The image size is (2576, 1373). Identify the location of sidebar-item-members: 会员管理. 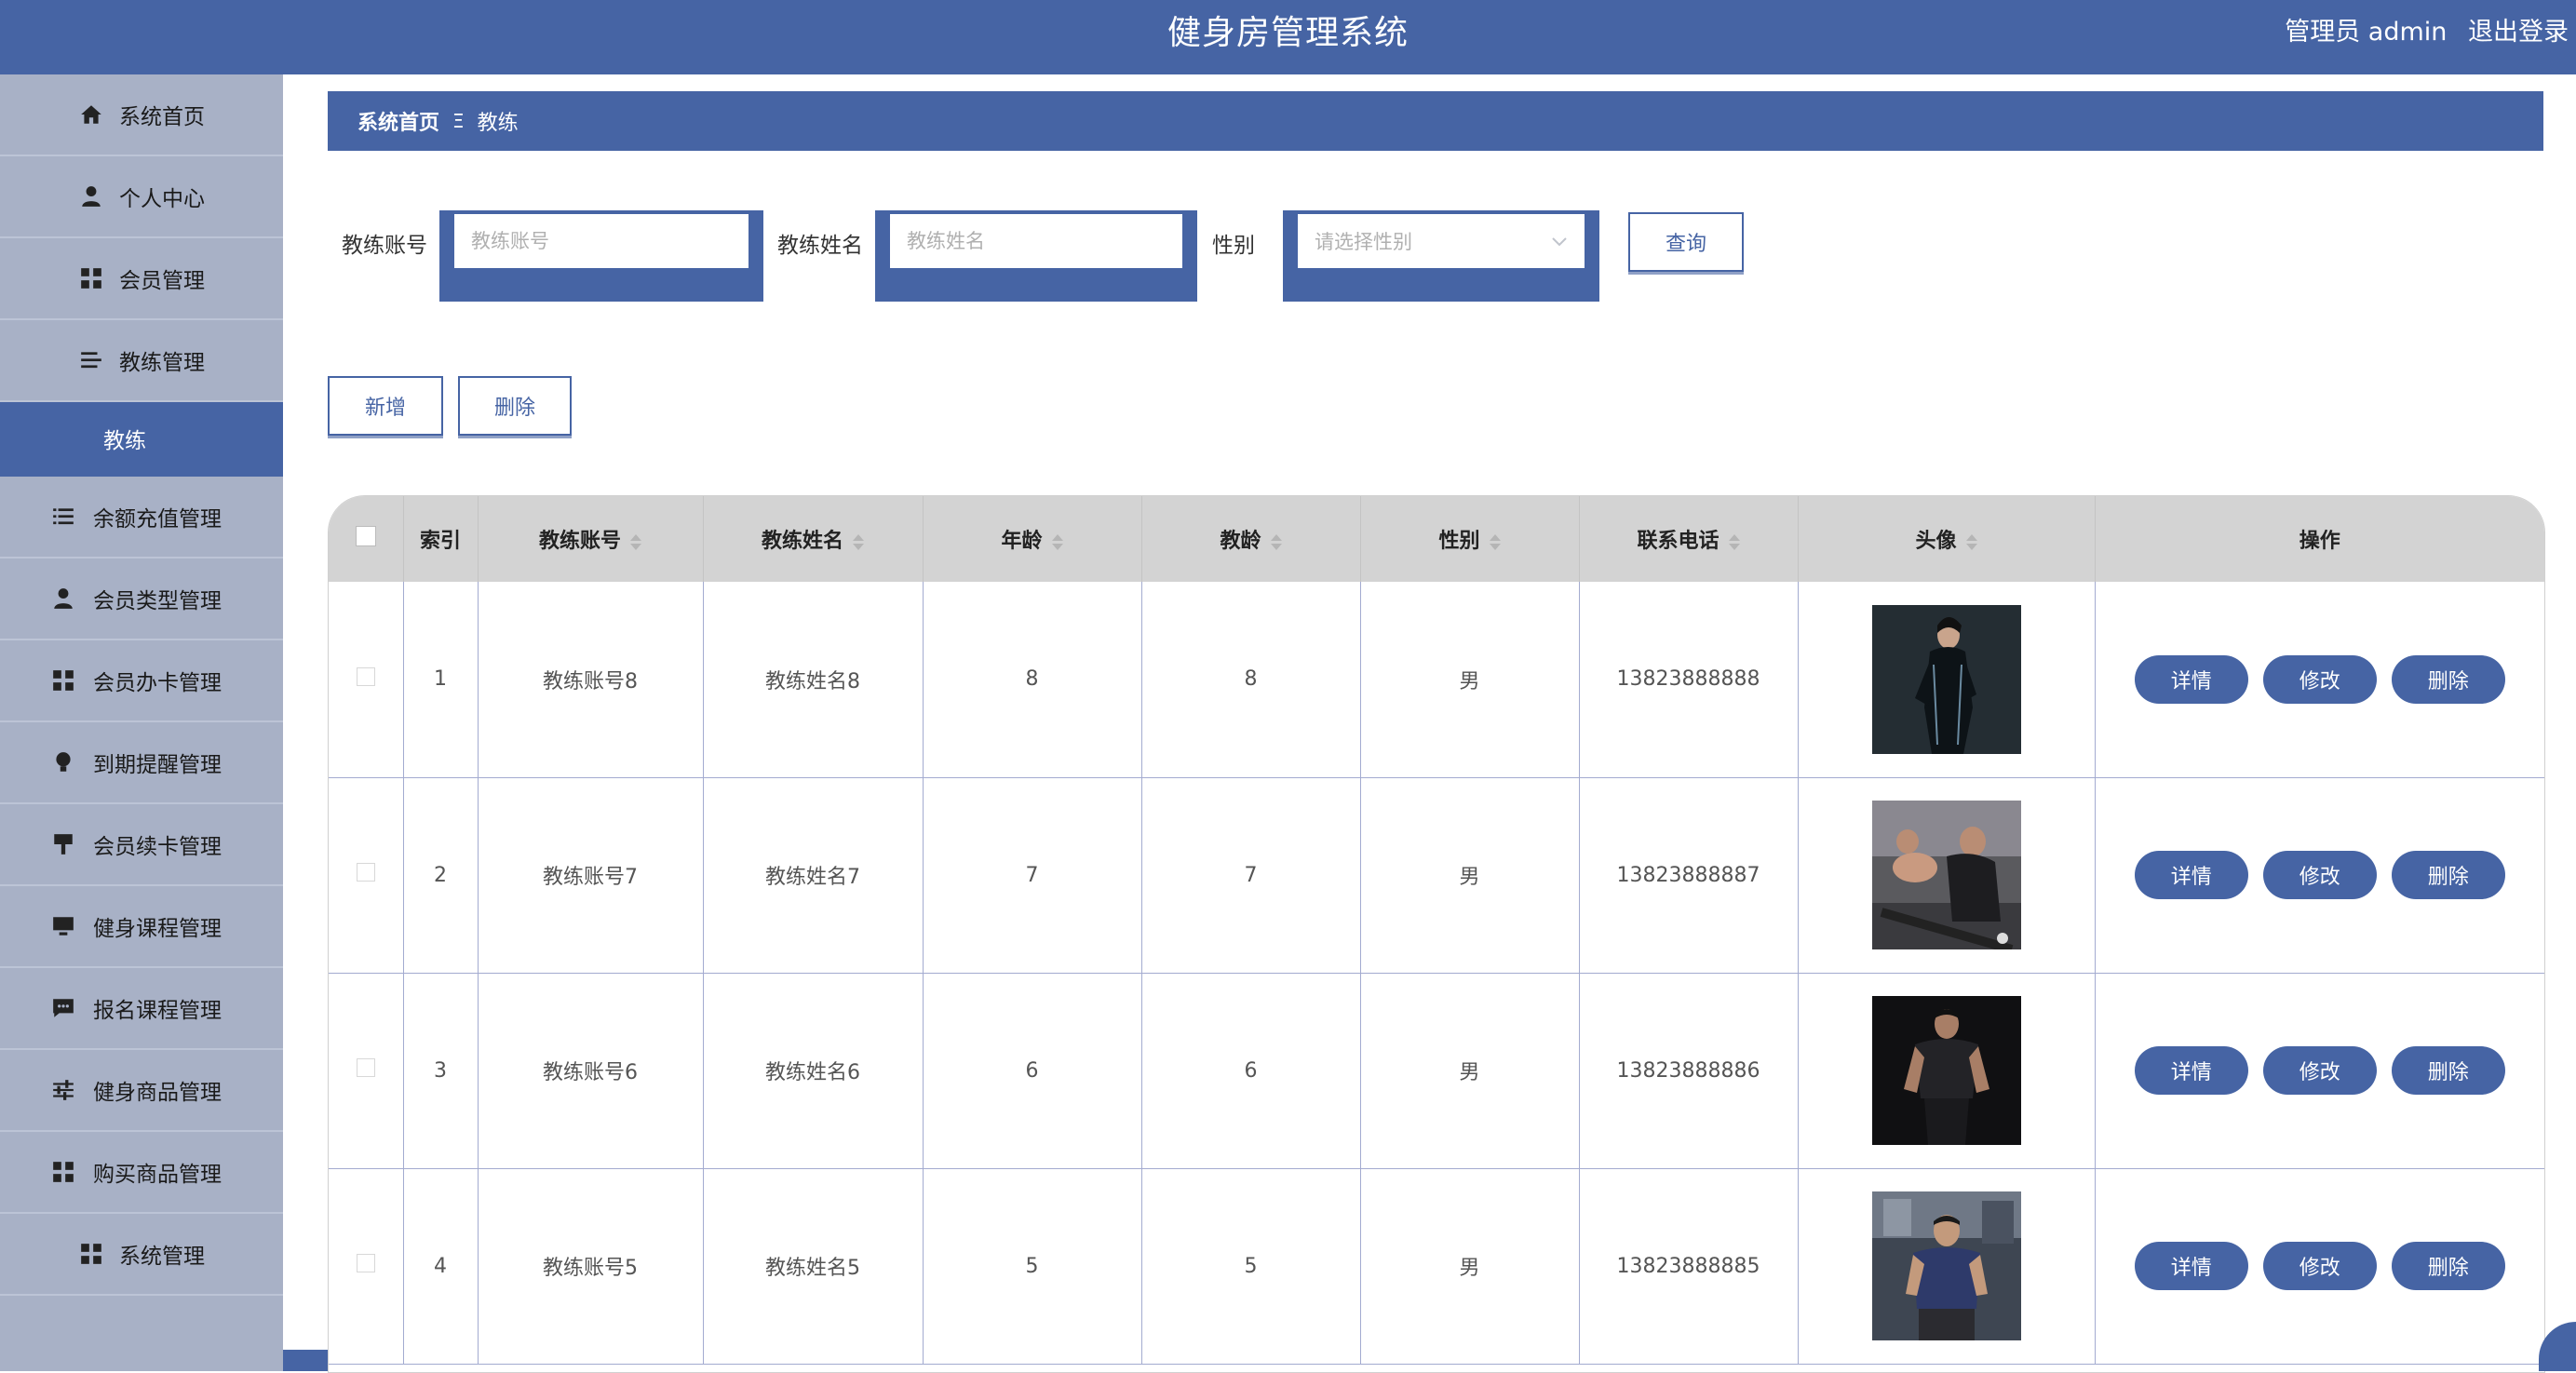
(141, 279).